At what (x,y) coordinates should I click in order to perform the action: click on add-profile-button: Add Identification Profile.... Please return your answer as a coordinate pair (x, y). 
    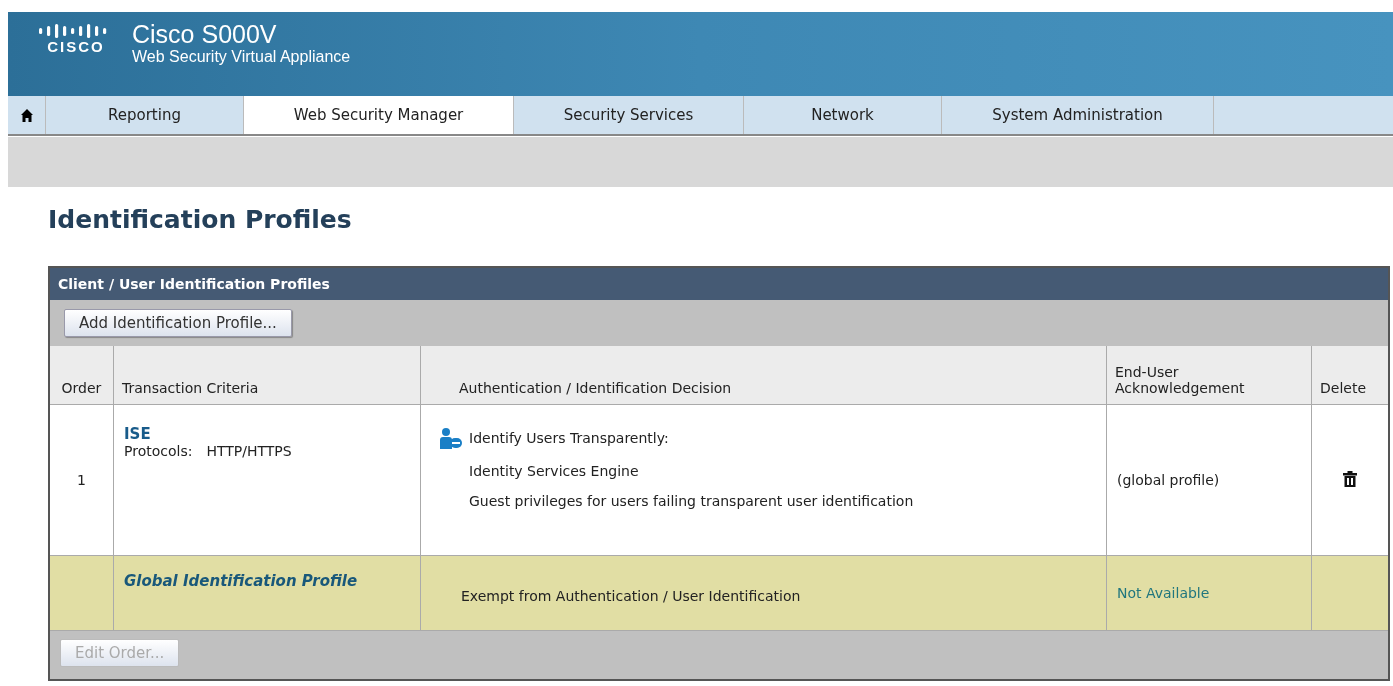
    Looking at the image, I should click on (178, 323).